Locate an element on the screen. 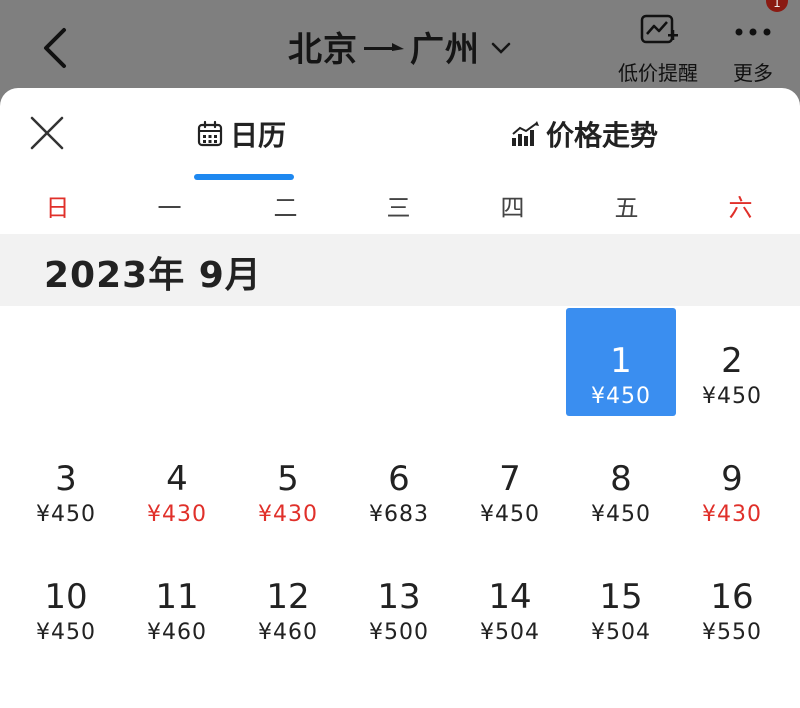 The image size is (800, 708). day-number: 16 is located at coordinates (732, 597).